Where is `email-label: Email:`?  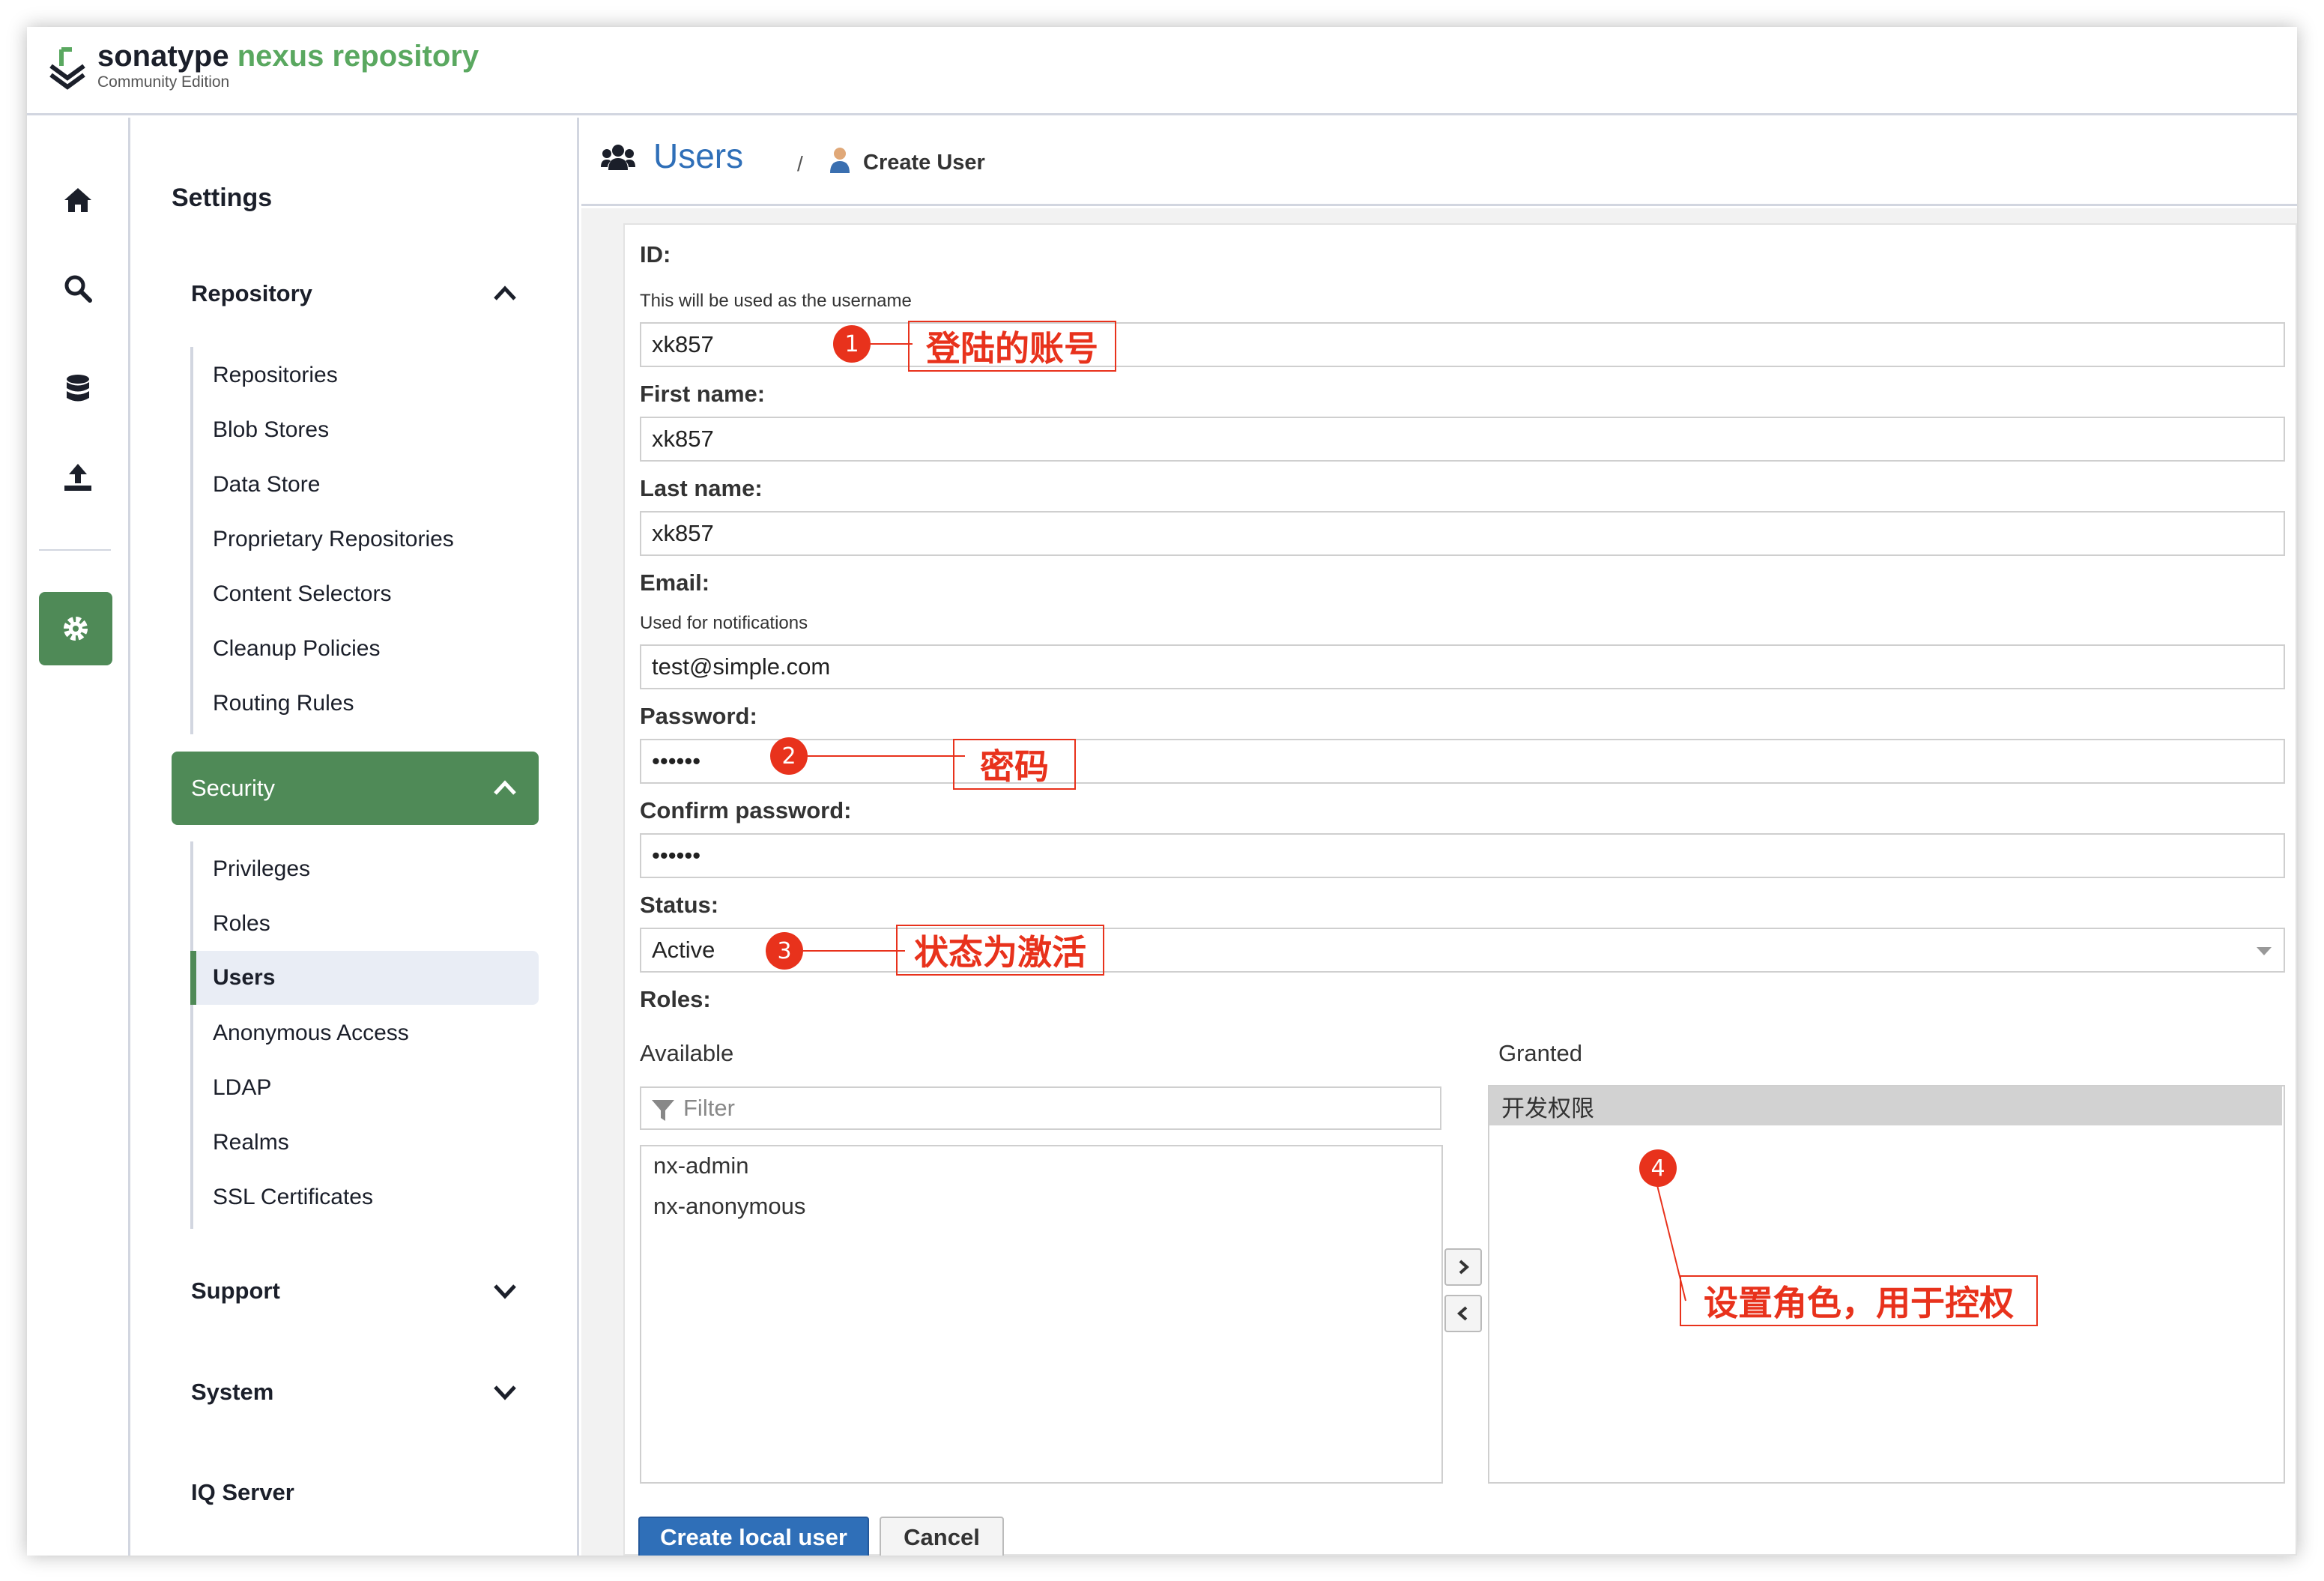 email-label: Email: is located at coordinates (675, 583).